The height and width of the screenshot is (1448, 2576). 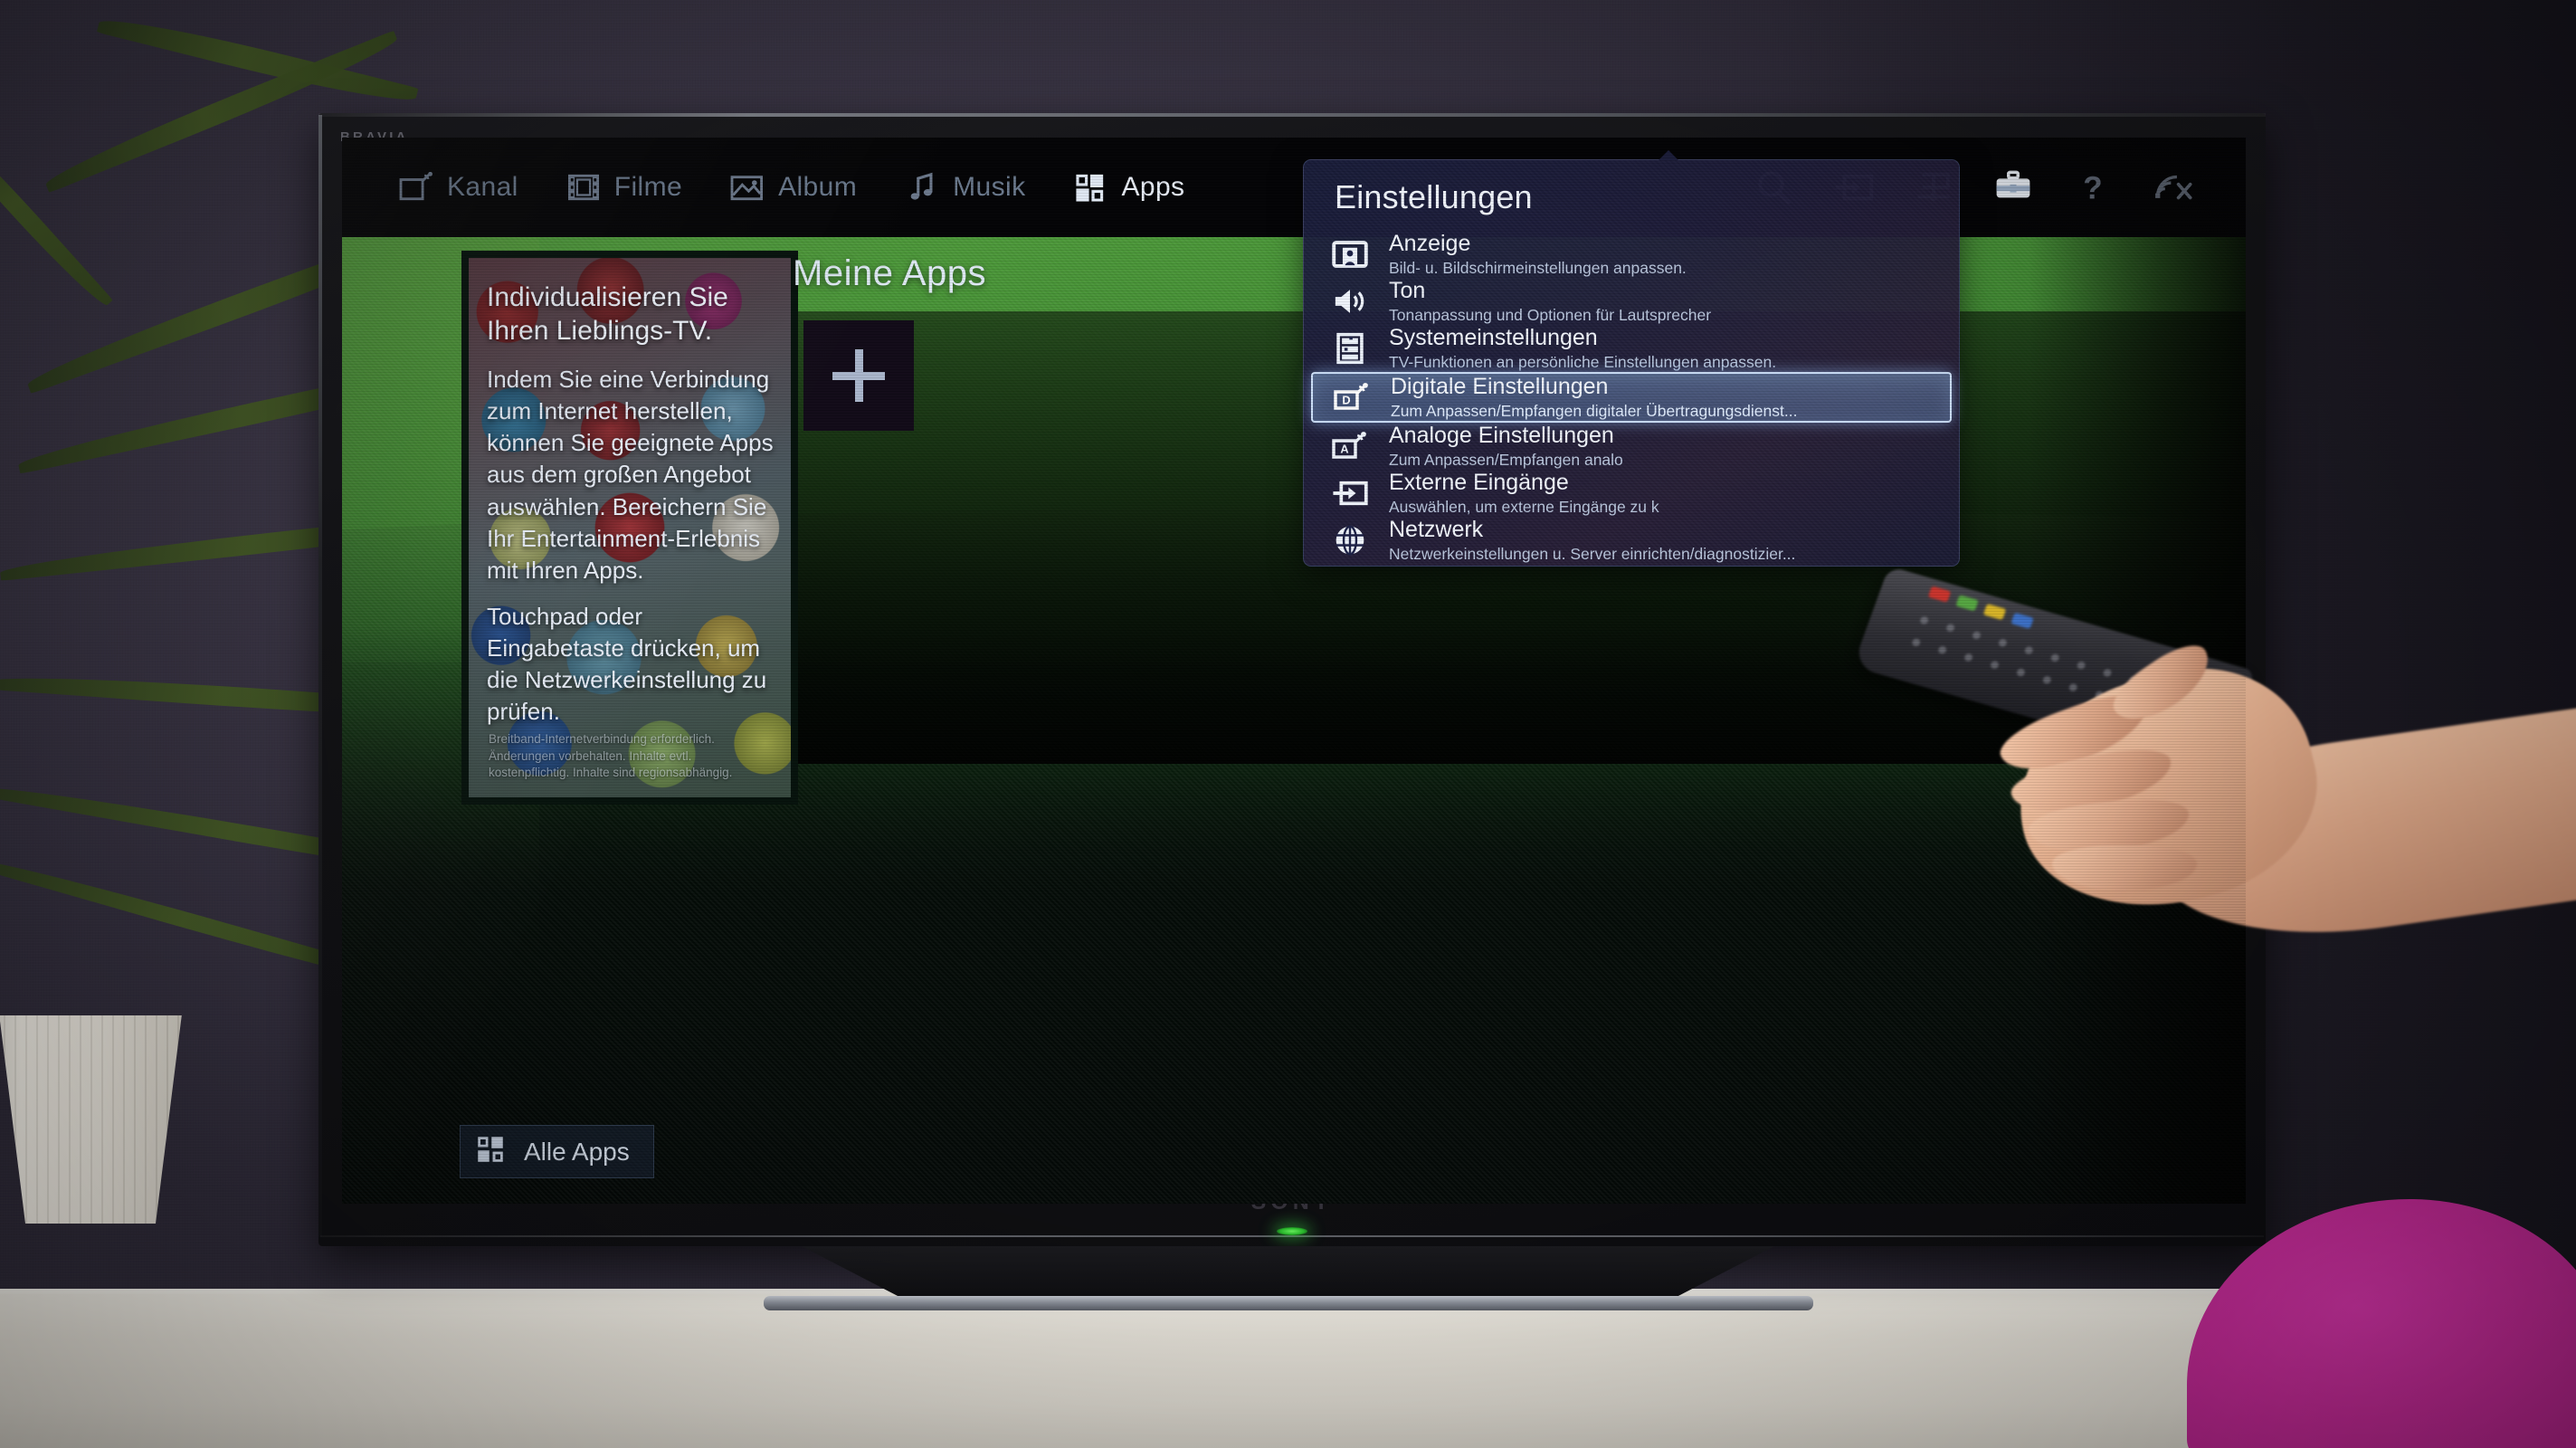 I want to click on settings-item-label: Analoge Einstellungen, so click(x=1502, y=435).